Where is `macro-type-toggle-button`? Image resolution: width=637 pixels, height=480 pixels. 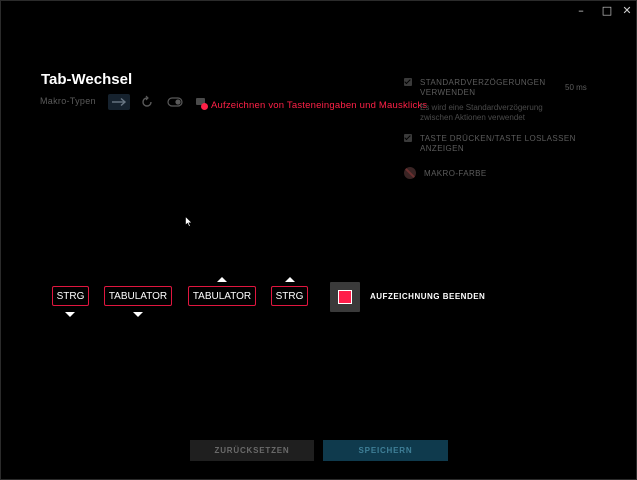
macro-type-toggle-button is located at coordinates (175, 102).